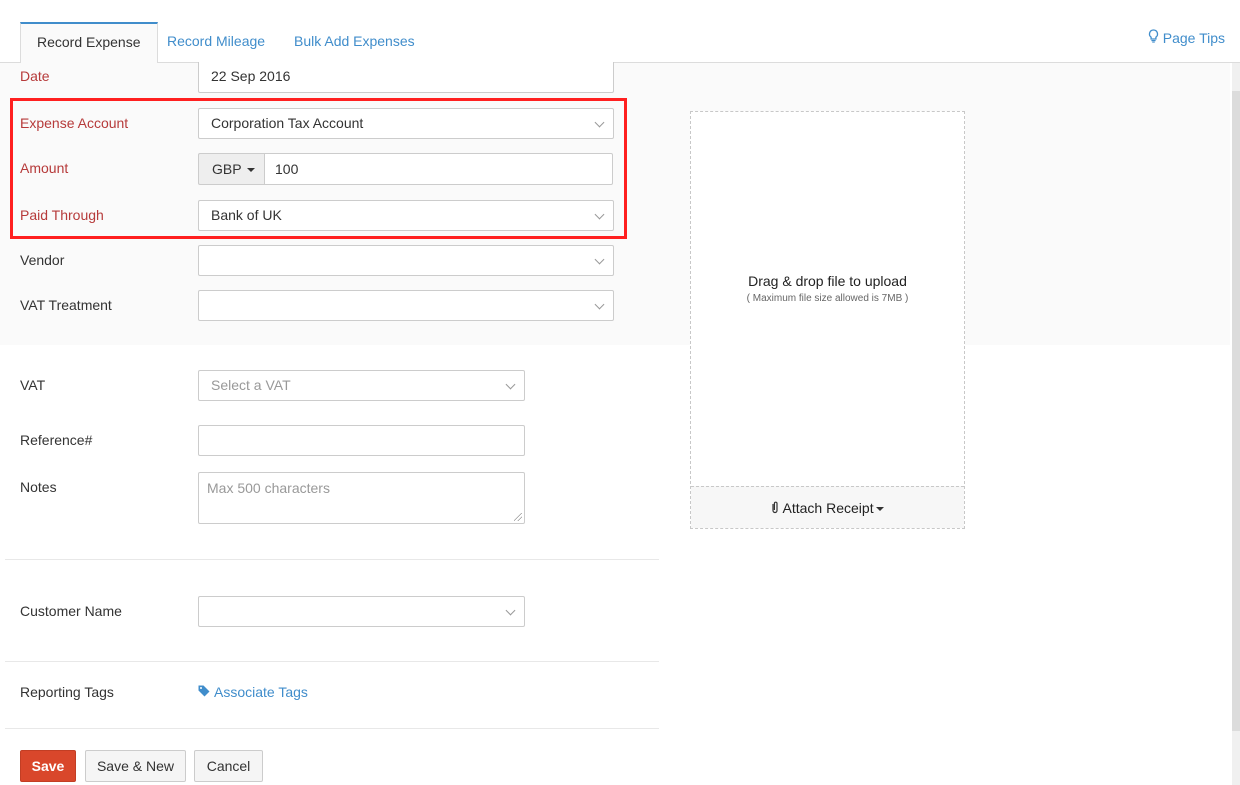  Describe the element at coordinates (35, 76) in the screenshot. I see `date-label: Date` at that location.